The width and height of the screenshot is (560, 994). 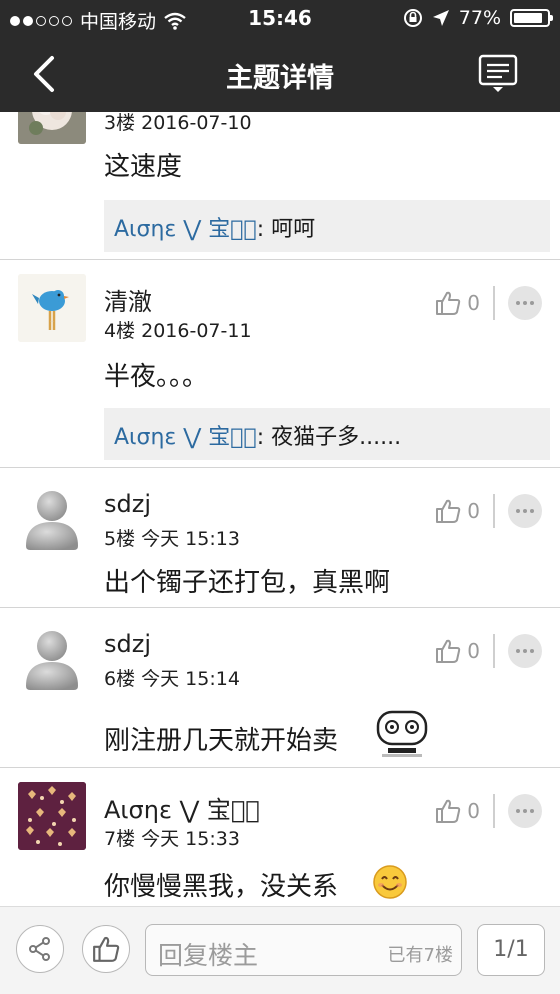 I want to click on quoted-text: : 呵呵, so click(x=286, y=229).